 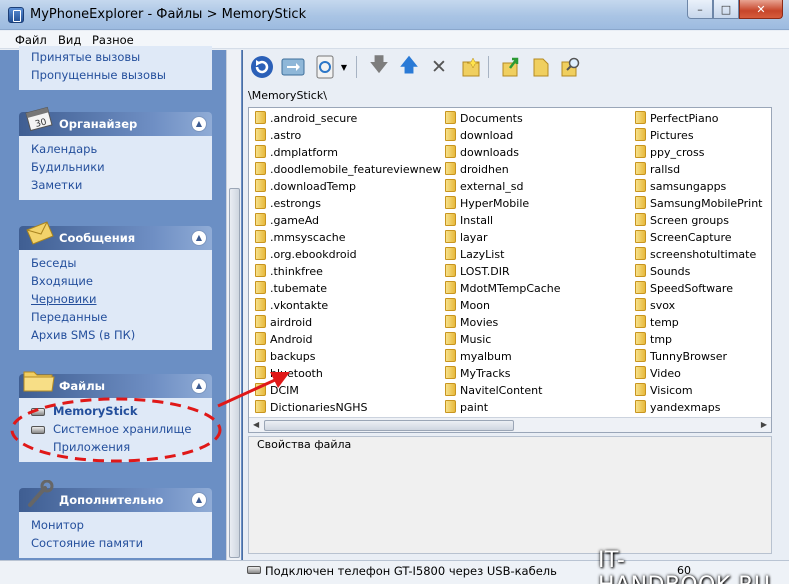 What do you see at coordinates (121, 429) in the screenshot?
I see `nav-system-storage: Системное хранилище` at bounding box center [121, 429].